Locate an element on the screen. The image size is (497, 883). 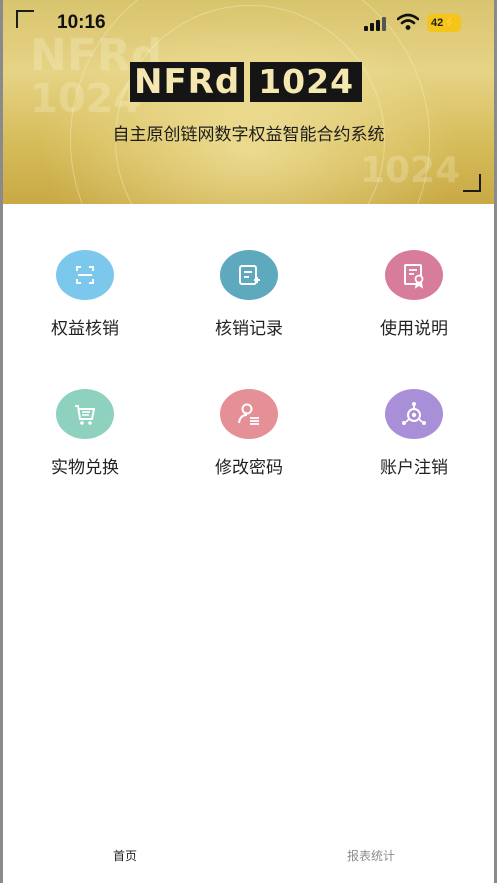
menu-item-instructions: 使用说明 is located at coordinates (414, 294).